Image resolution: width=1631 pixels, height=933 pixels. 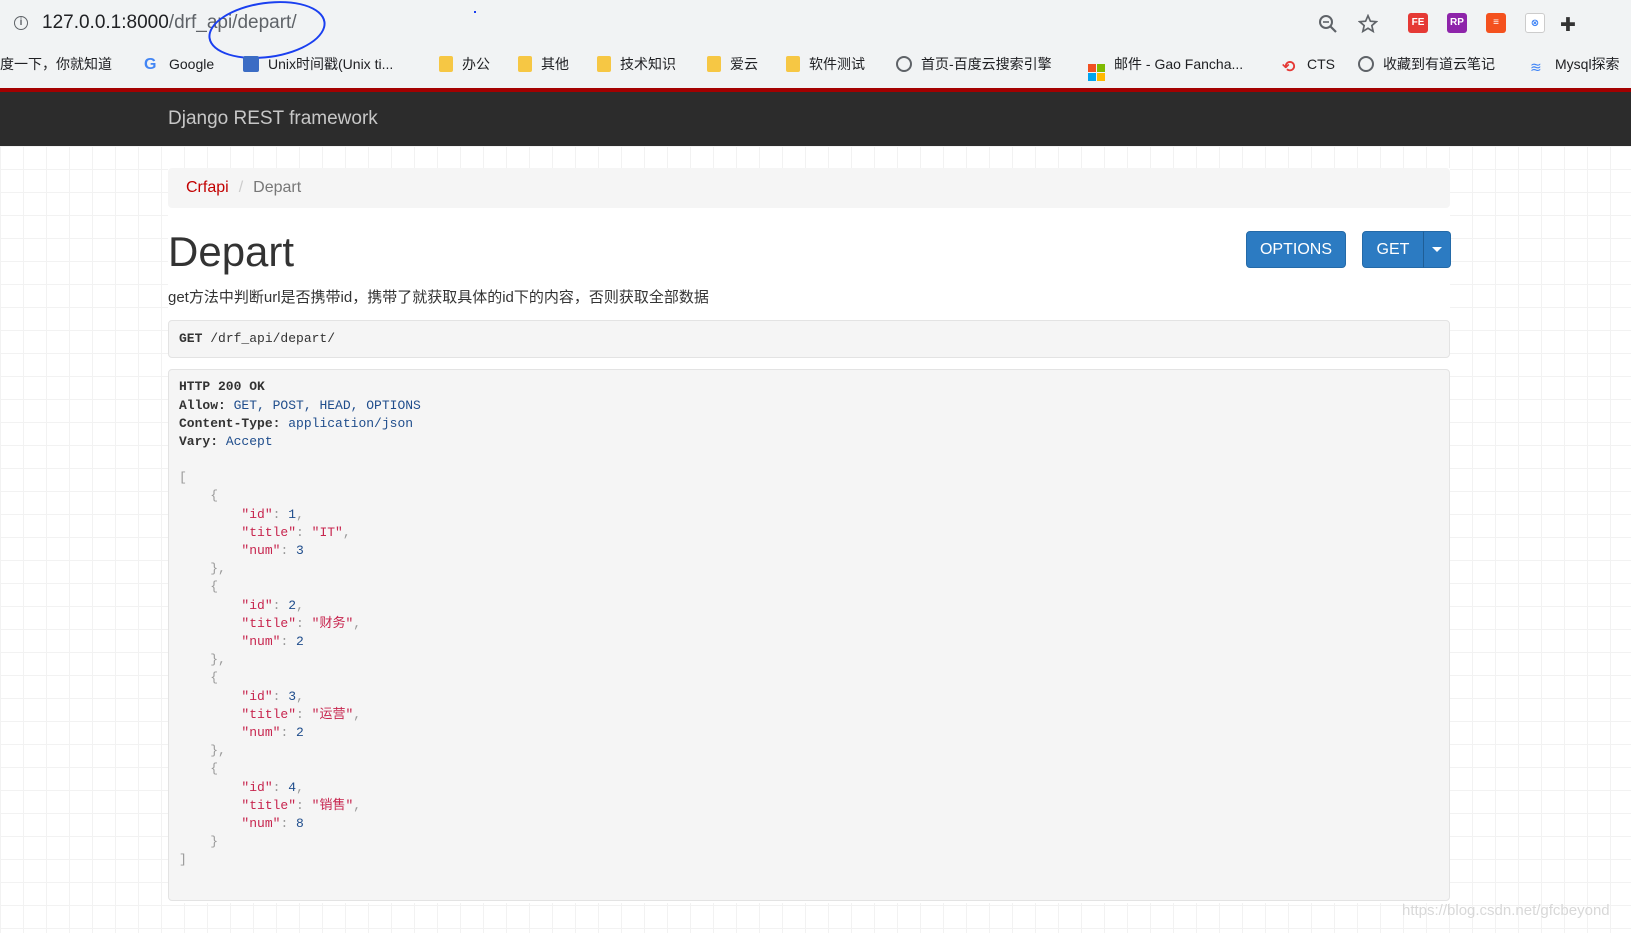 I want to click on json-row: "id": 3,, so click(x=272, y=696).